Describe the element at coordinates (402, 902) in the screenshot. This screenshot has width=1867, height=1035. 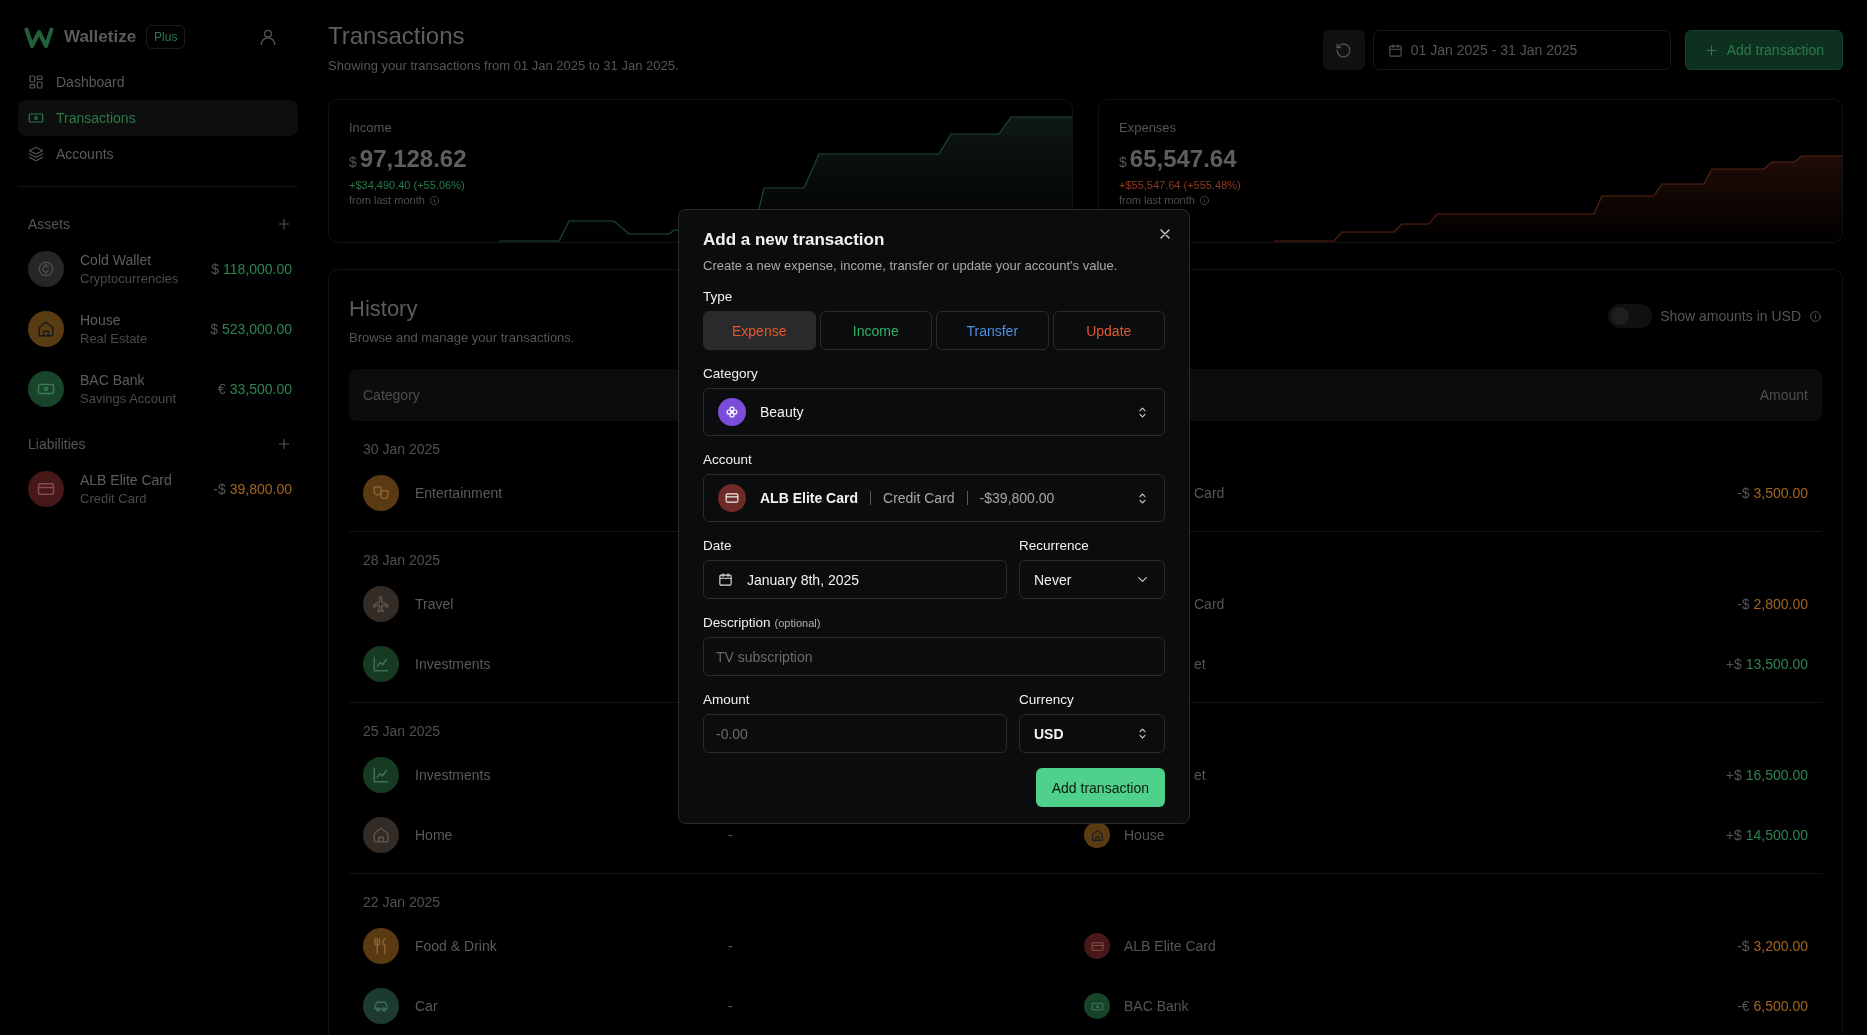
I see `date-heading: 22 Jan 2025` at that location.